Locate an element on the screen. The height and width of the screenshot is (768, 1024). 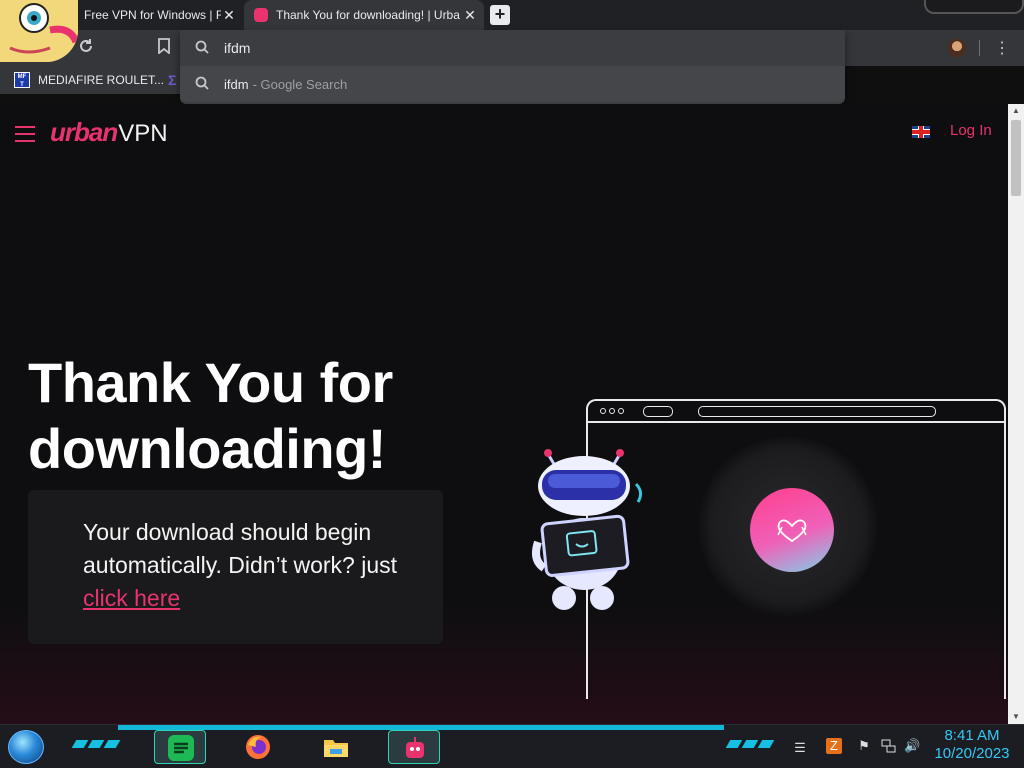
tab-title: Thank You for downloading! | Urba is located at coordinates (368, 15).